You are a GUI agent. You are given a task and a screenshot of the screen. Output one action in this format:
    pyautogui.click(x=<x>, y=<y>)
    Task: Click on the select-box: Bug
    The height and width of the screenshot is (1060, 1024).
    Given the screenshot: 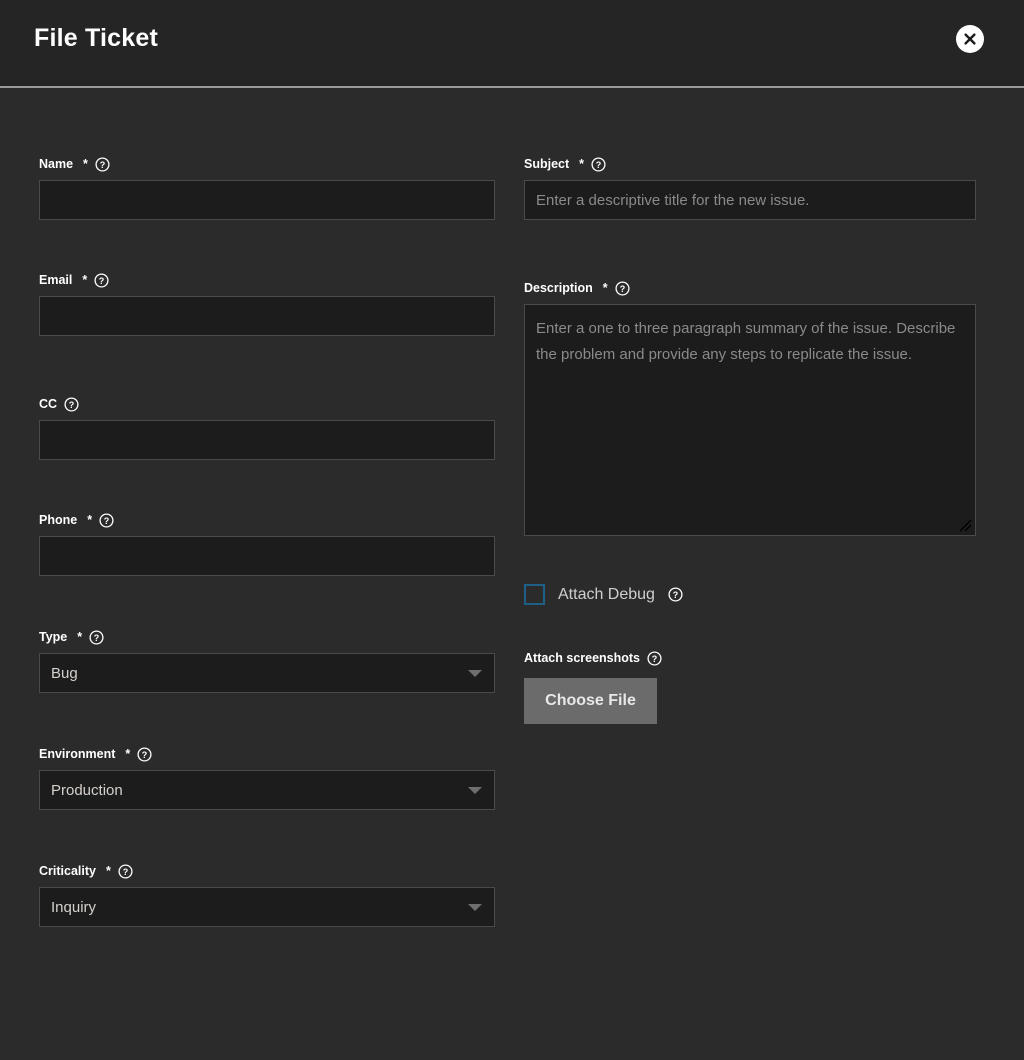 What is the action you would take?
    pyautogui.click(x=267, y=673)
    